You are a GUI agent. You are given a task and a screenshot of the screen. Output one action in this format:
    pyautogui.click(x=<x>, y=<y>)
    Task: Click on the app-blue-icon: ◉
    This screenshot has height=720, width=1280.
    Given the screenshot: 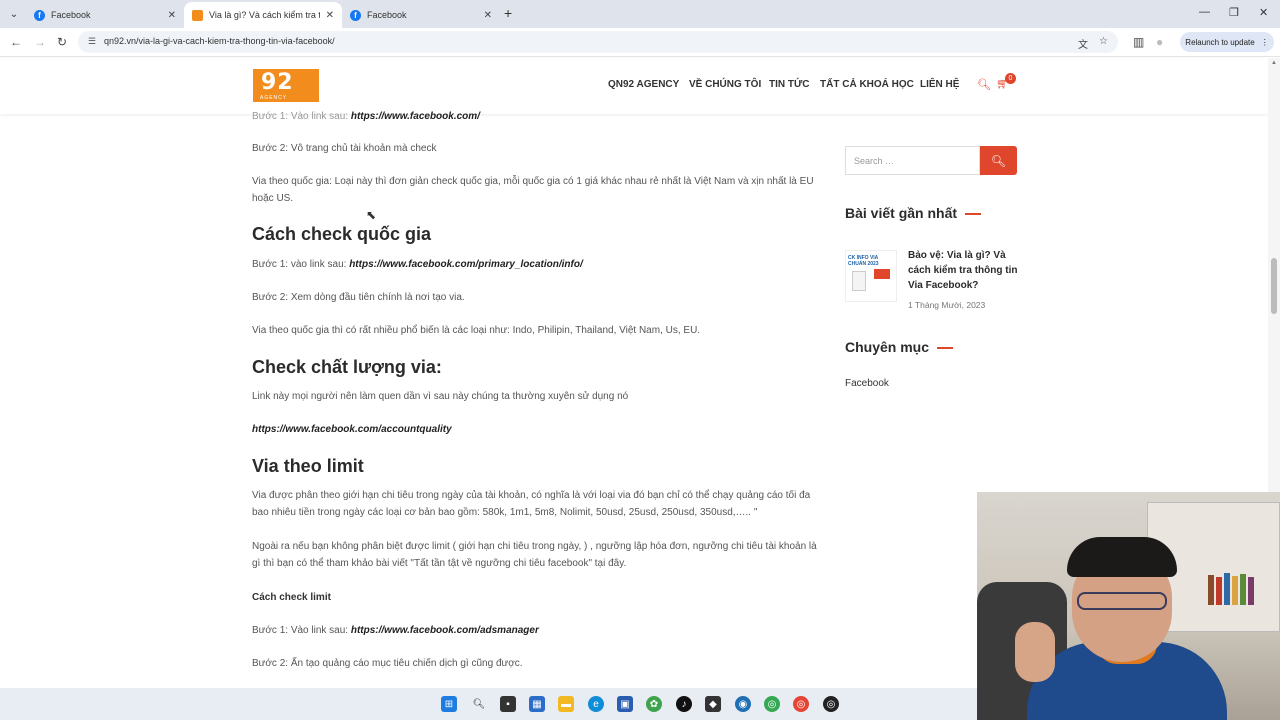 What is the action you would take?
    pyautogui.click(x=743, y=704)
    